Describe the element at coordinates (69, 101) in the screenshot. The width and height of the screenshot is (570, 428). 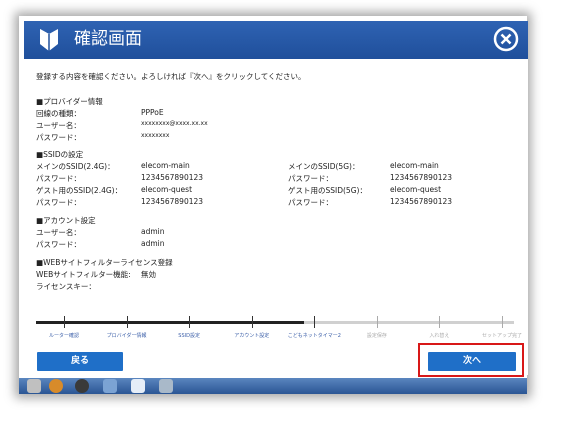
I see `provider-heading: ■プロバイダー情報` at that location.